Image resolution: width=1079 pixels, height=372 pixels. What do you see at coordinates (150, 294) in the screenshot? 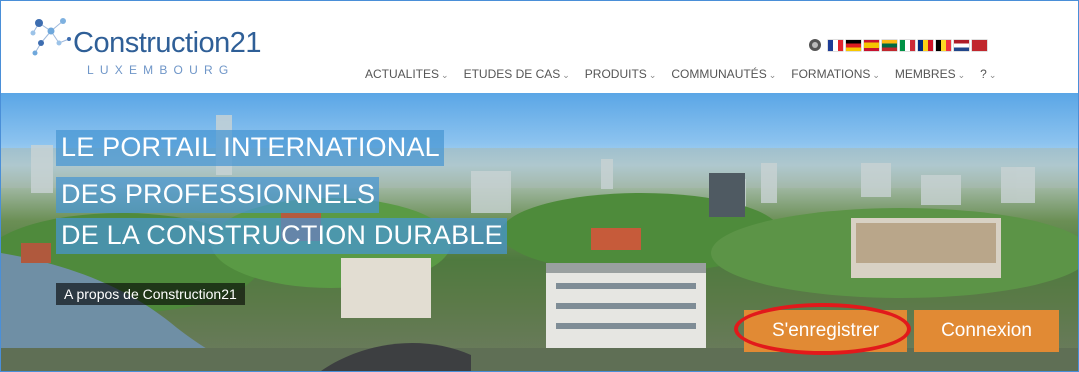
I see `about-link: A propos de Construction21` at bounding box center [150, 294].